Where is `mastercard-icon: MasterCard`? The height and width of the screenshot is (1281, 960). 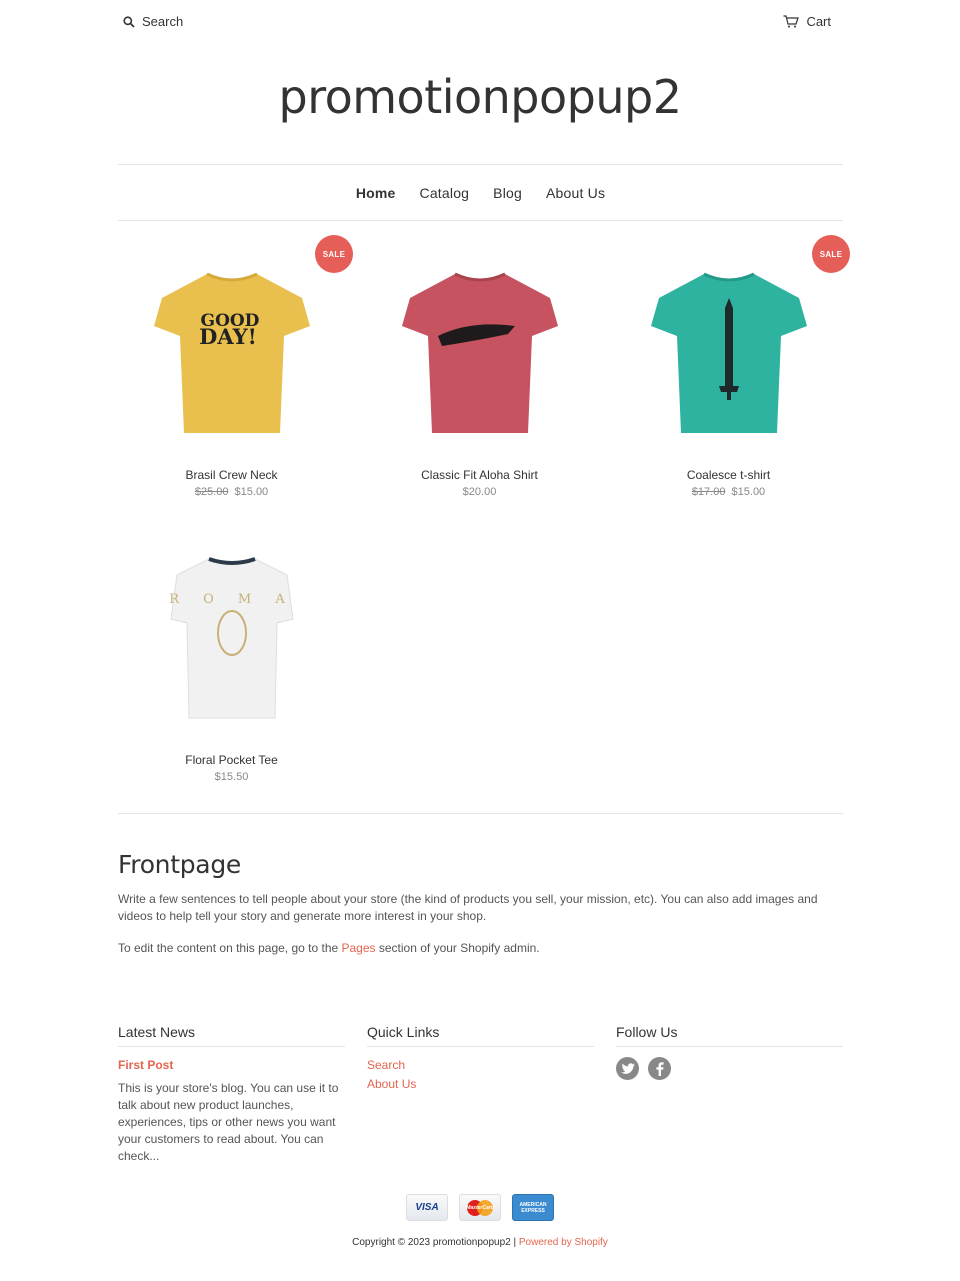 mastercard-icon: MasterCard is located at coordinates (480, 1207).